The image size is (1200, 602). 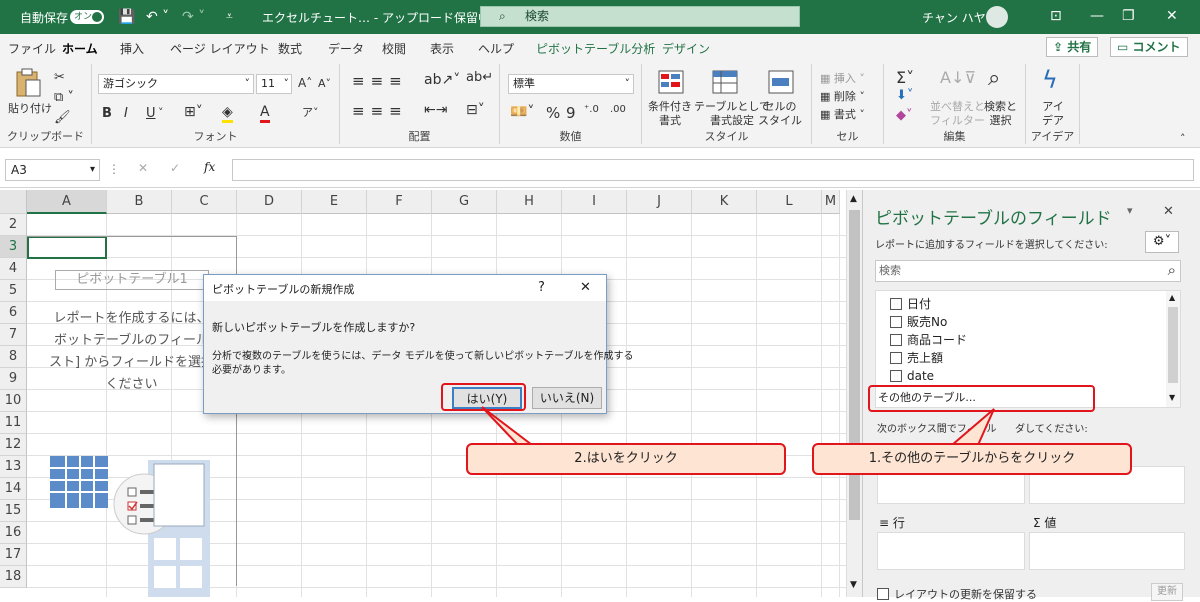 I want to click on borders-icon: ⊞˅, so click(x=193, y=112).